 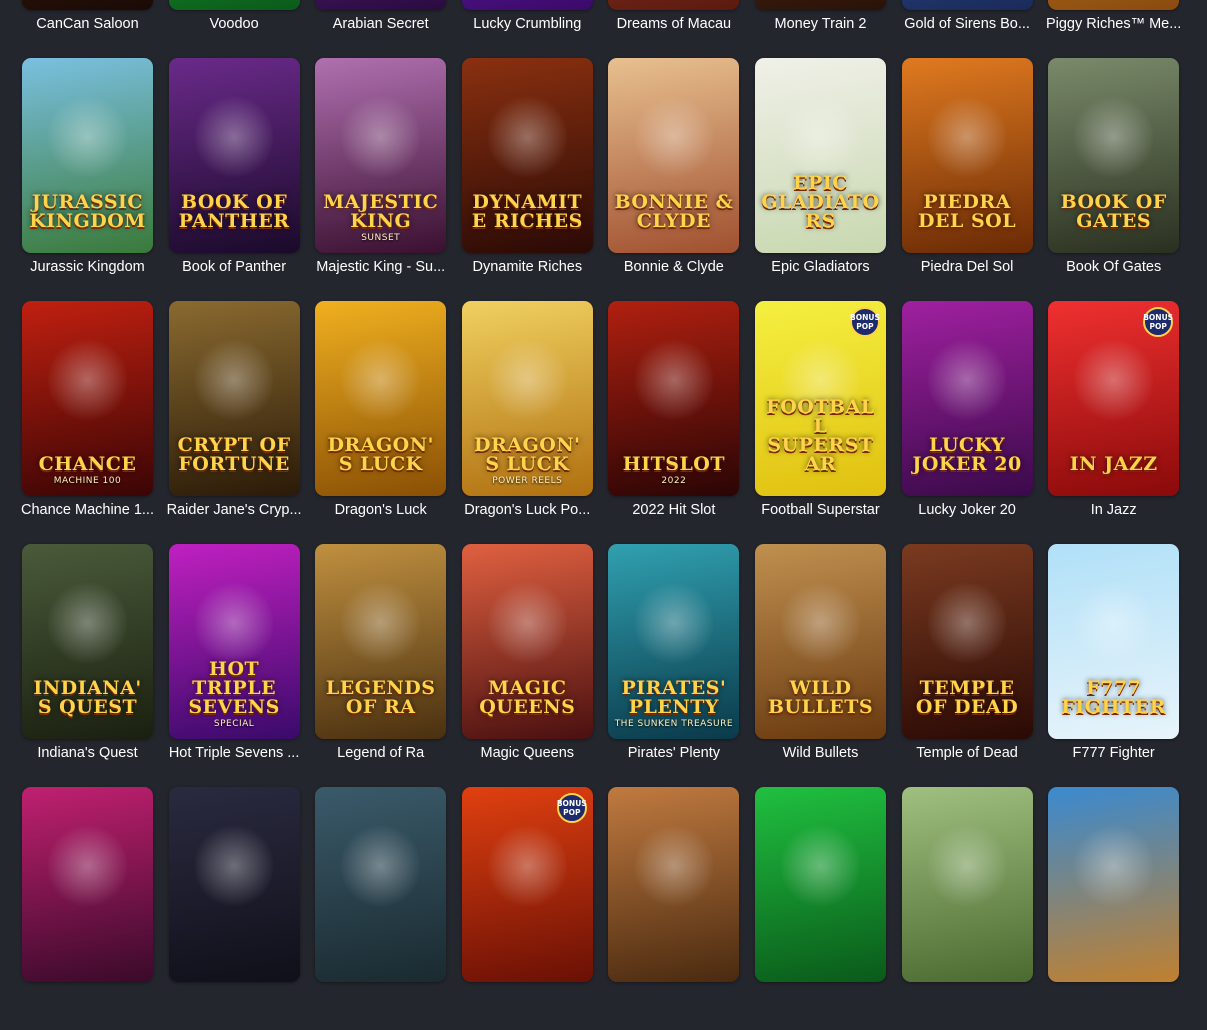 I want to click on game-tile: Bonnie & Clyde Bonnie & Clyde, so click(x=674, y=179).